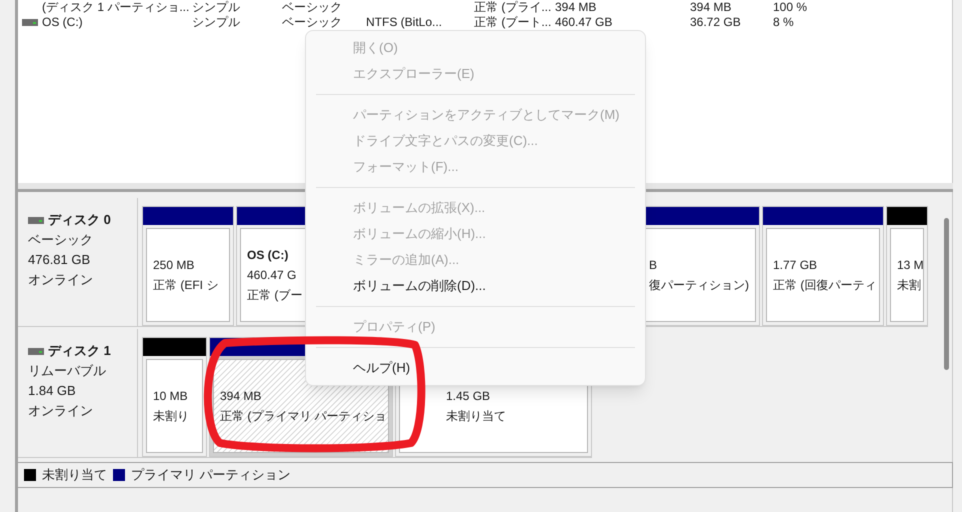 The image size is (962, 512). What do you see at coordinates (67, 371) in the screenshot?
I see `disk-type: リムーバブル` at bounding box center [67, 371].